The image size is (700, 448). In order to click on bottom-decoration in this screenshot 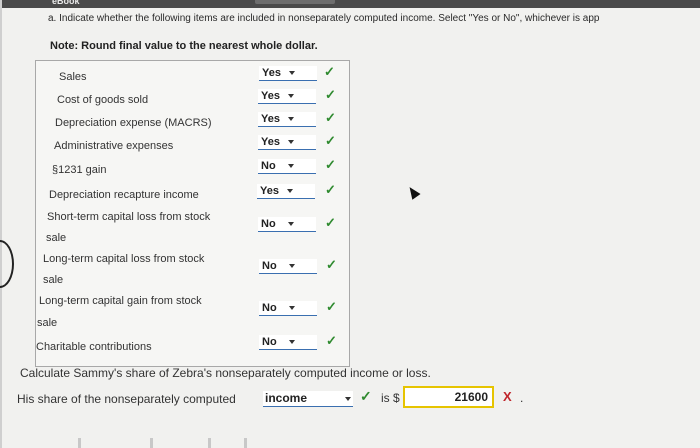, I will do `click(163, 443)`.